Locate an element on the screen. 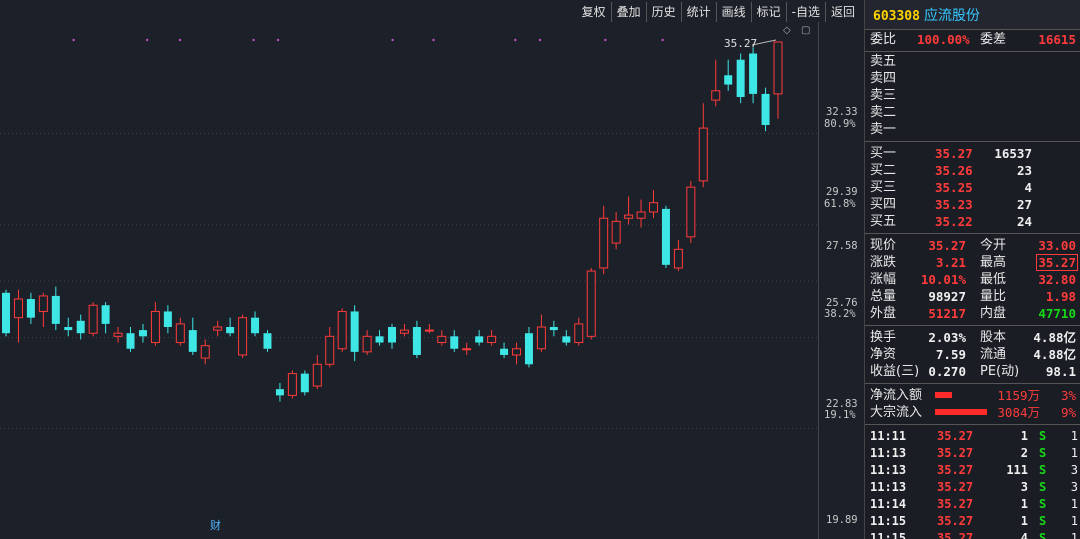 This screenshot has height=539, width=1080. bid-label: 买二 is located at coordinates (883, 170).